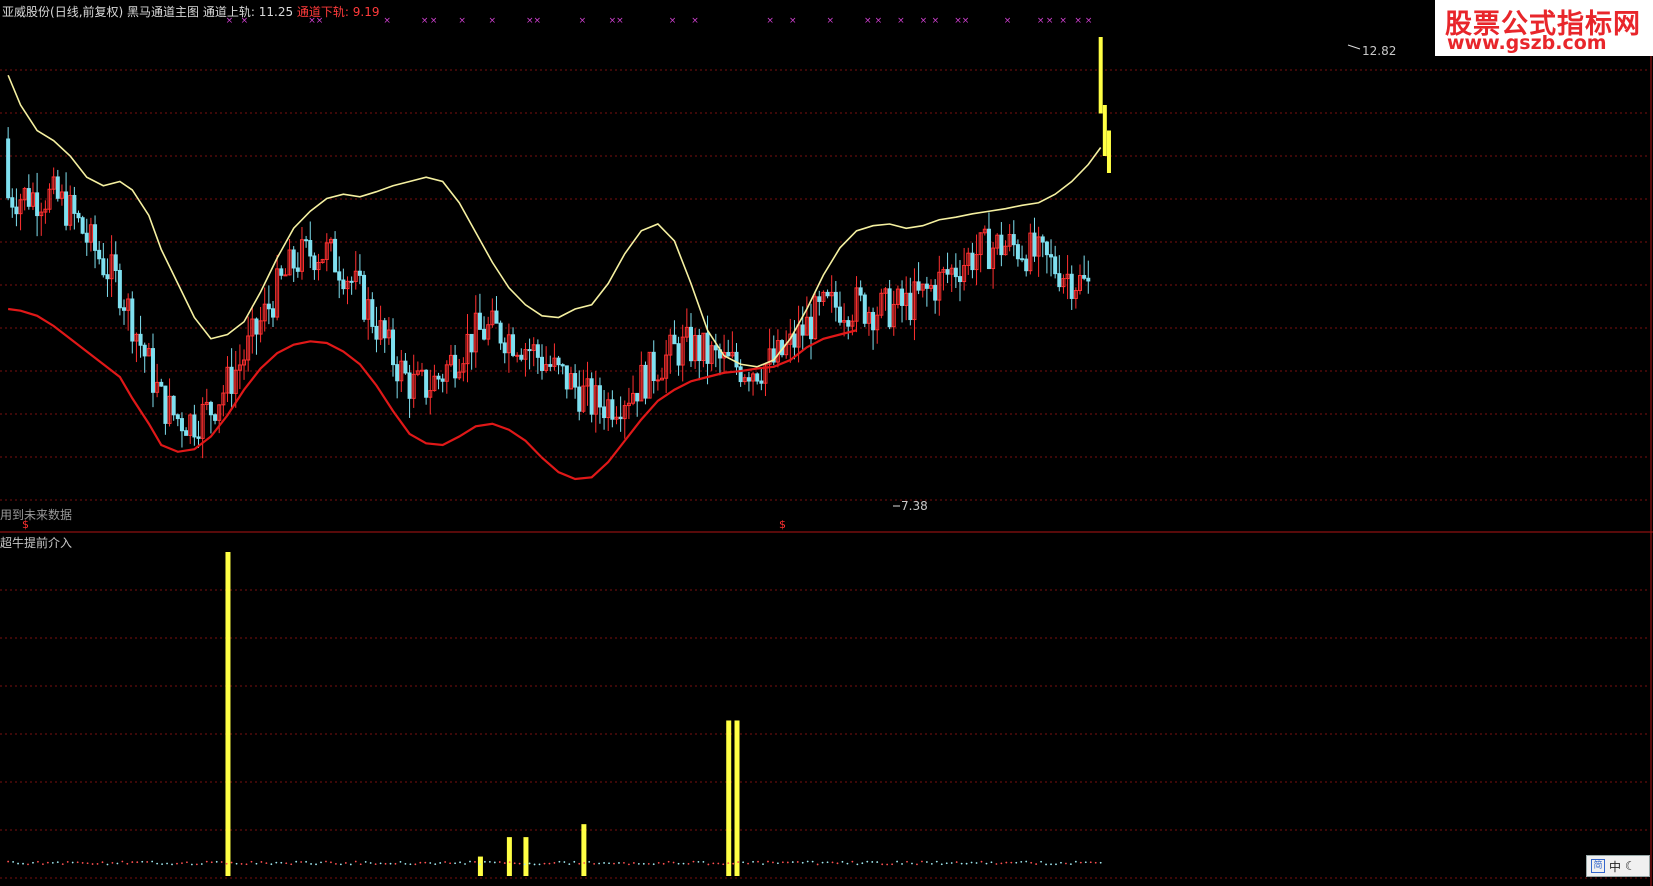  What do you see at coordinates (324, 12) in the screenshot?
I see `lower-band-label: 通道下轨:` at bounding box center [324, 12].